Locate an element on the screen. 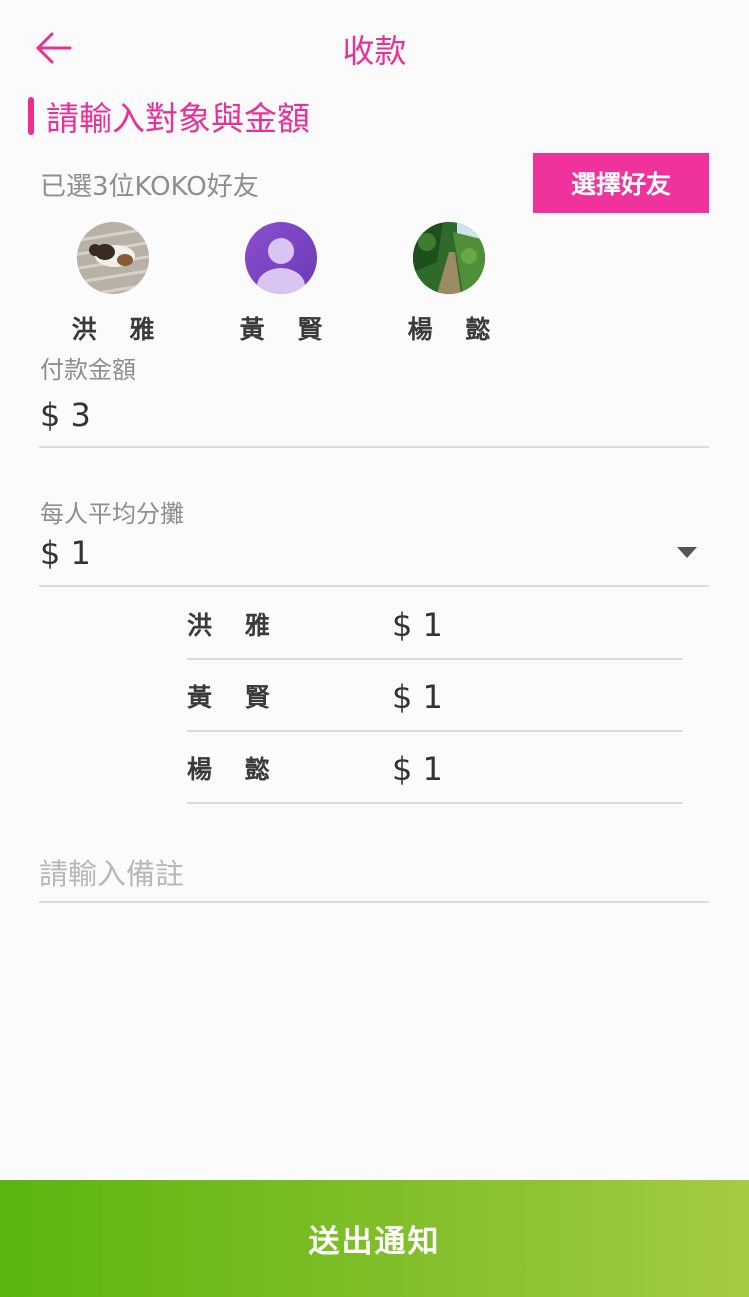 The image size is (749, 1297). split-row: 洪 雅 $ 1 is located at coordinates (435, 624).